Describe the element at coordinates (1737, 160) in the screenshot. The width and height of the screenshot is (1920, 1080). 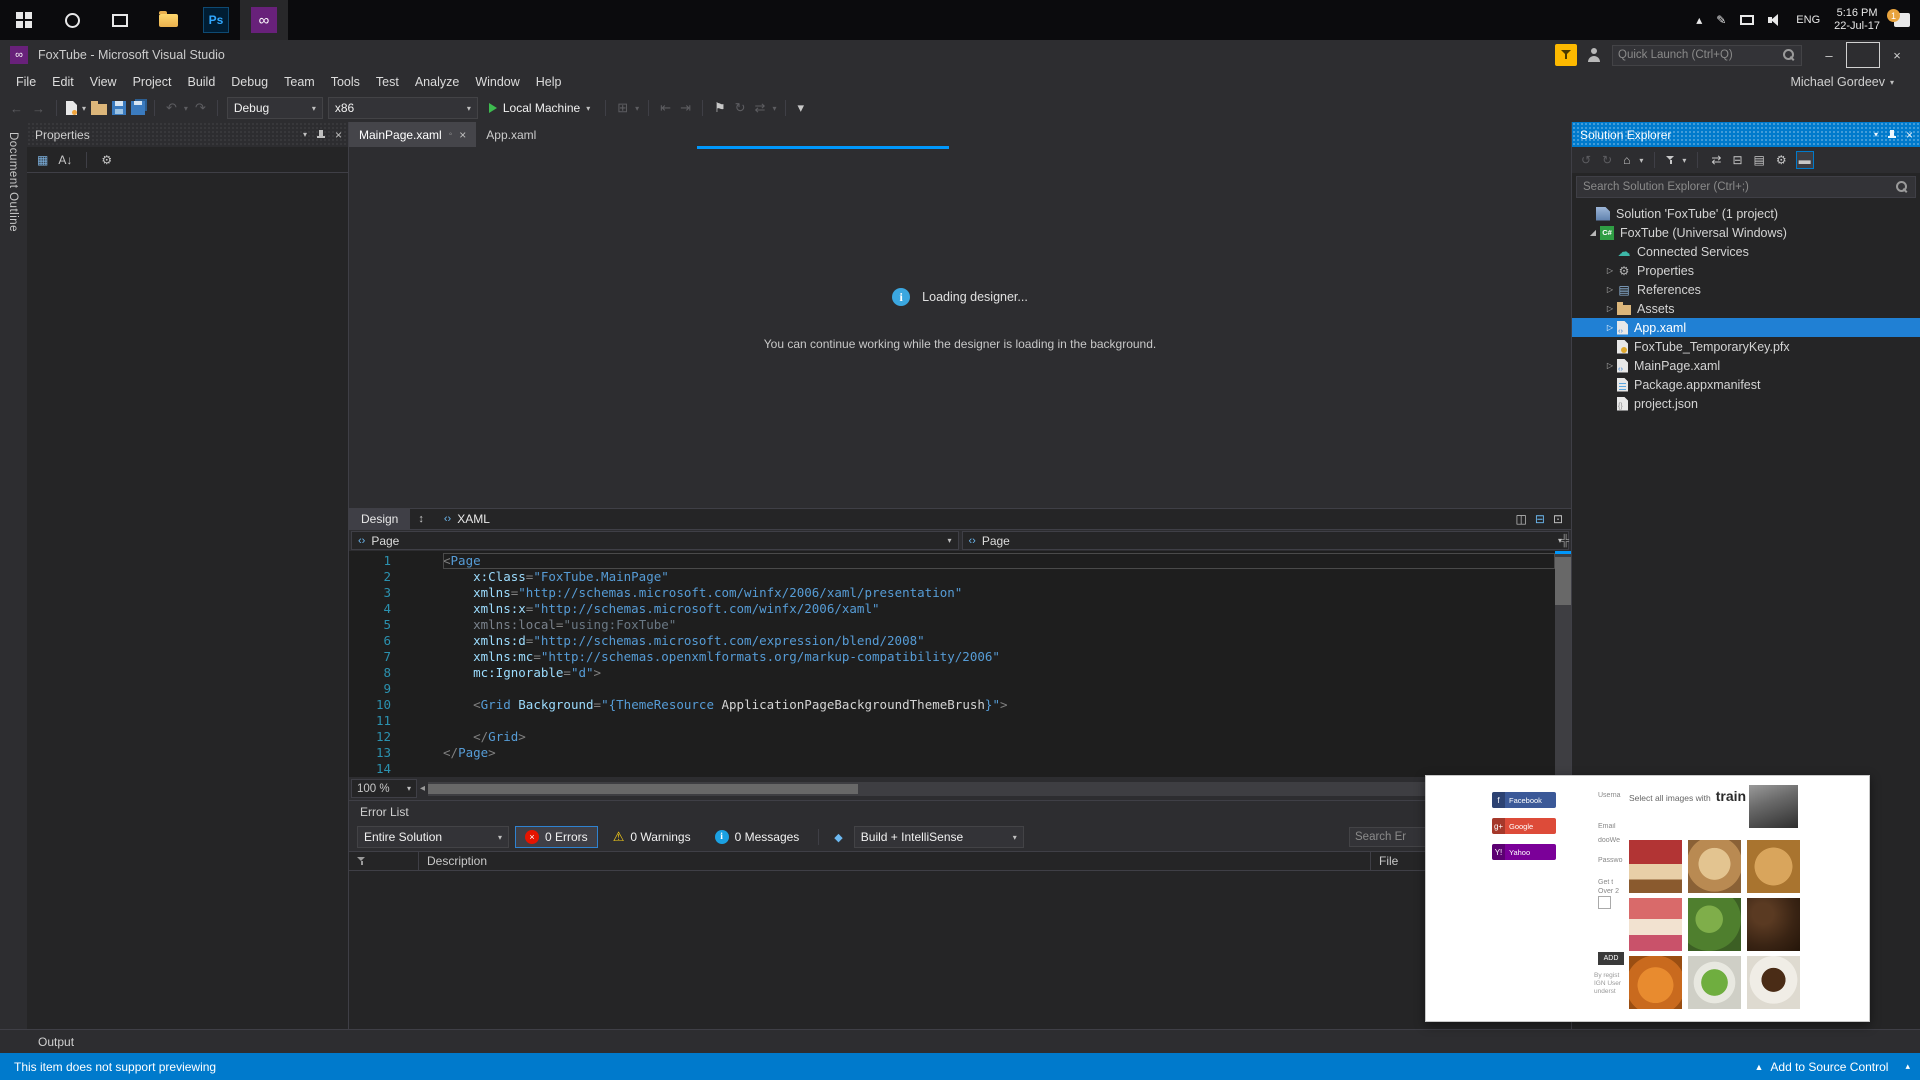
I see `collapse-all-icon: ⊟` at that location.